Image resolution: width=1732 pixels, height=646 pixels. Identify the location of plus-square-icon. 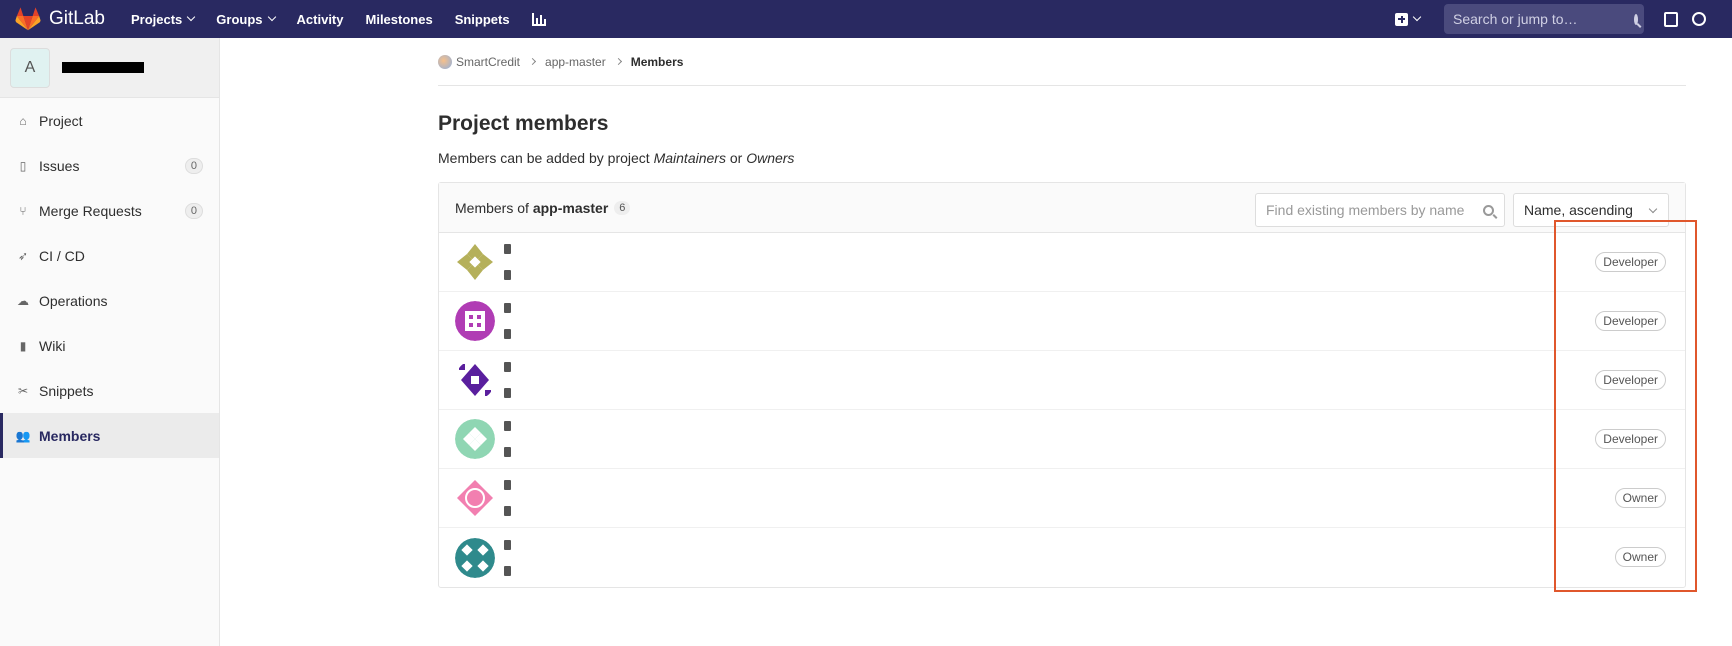
(1401, 19).